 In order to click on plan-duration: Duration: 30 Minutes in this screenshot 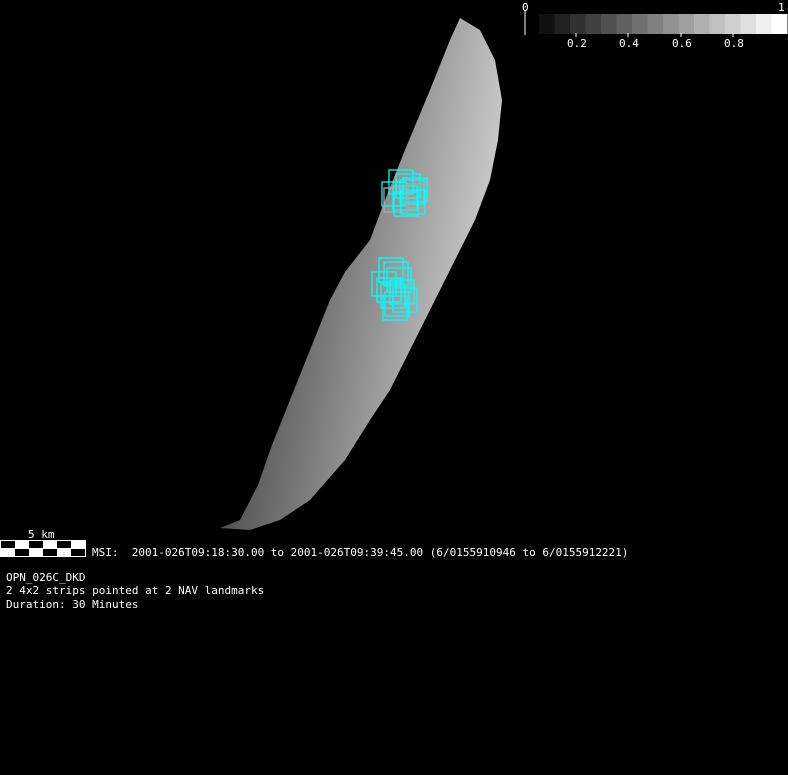, I will do `click(72, 604)`.